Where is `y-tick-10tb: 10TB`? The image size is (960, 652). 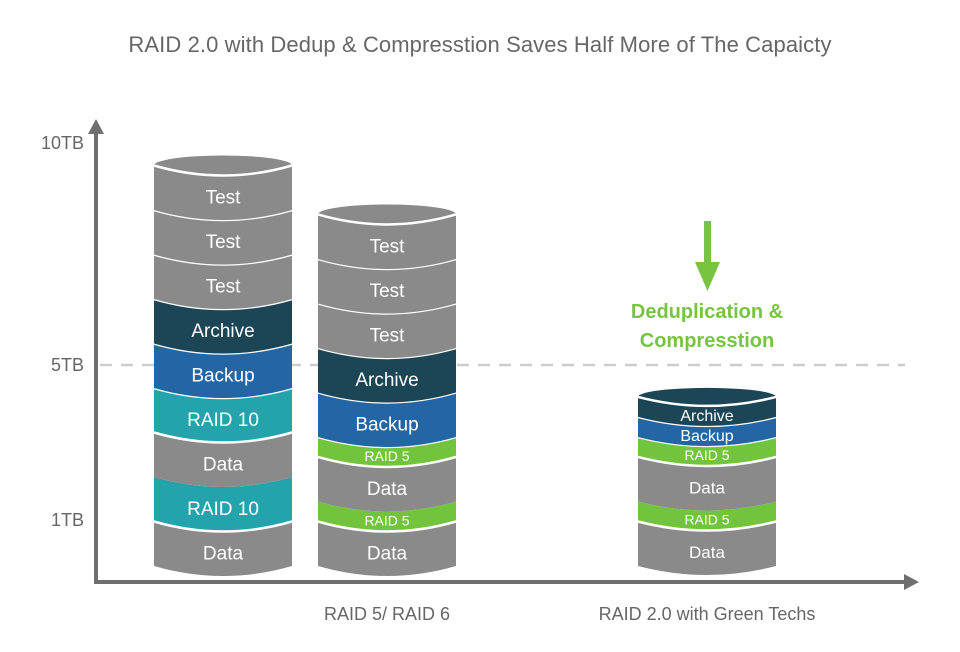
y-tick-10tb: 10TB is located at coordinates (62, 143).